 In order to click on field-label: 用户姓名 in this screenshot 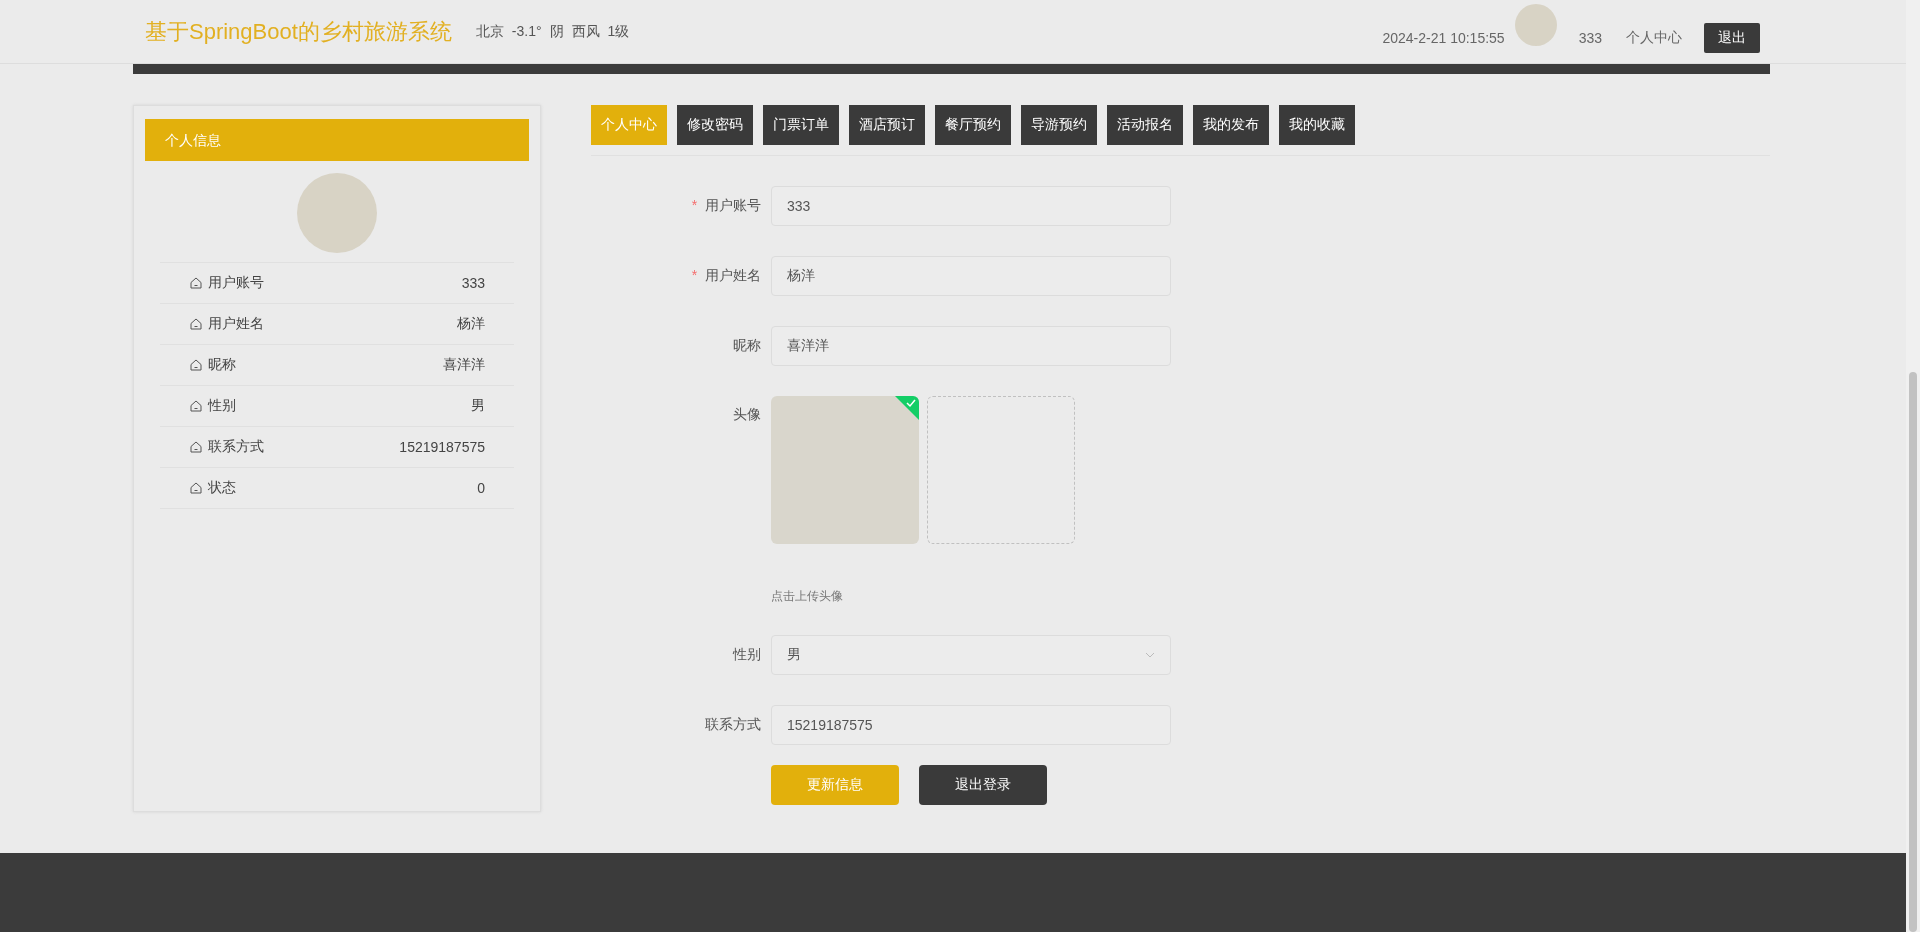, I will do `click(733, 275)`.